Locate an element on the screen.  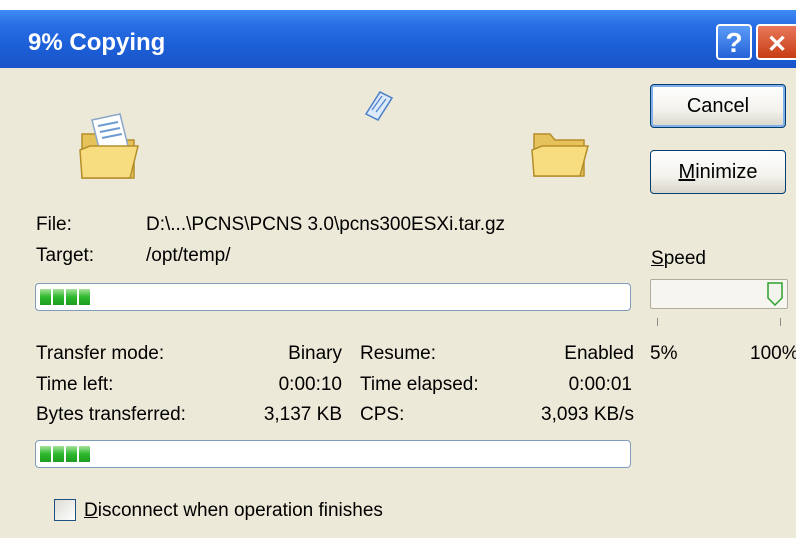
bytes-transferred-value: 3,137 KB is located at coordinates (302, 414).